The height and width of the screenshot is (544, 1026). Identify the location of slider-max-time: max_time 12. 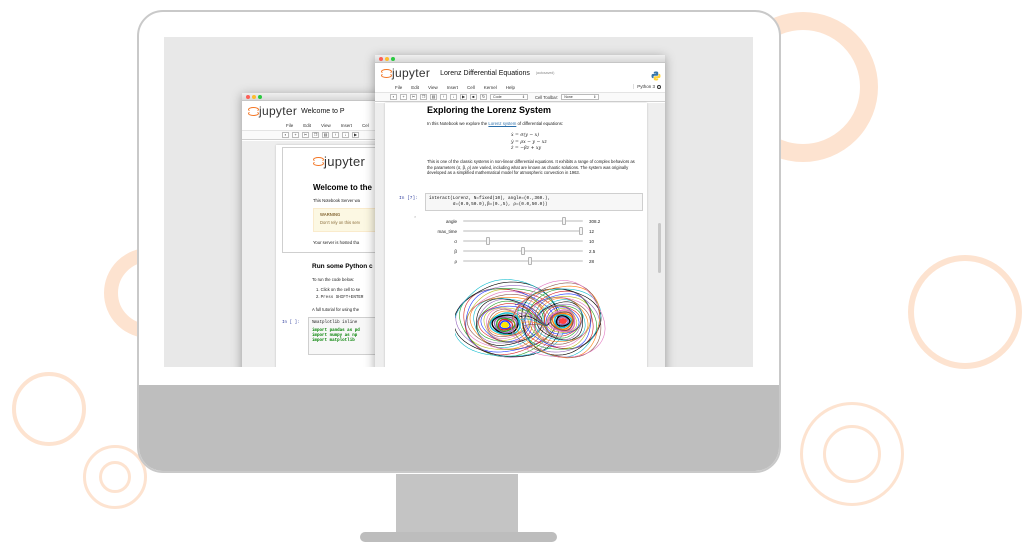
(499, 231).